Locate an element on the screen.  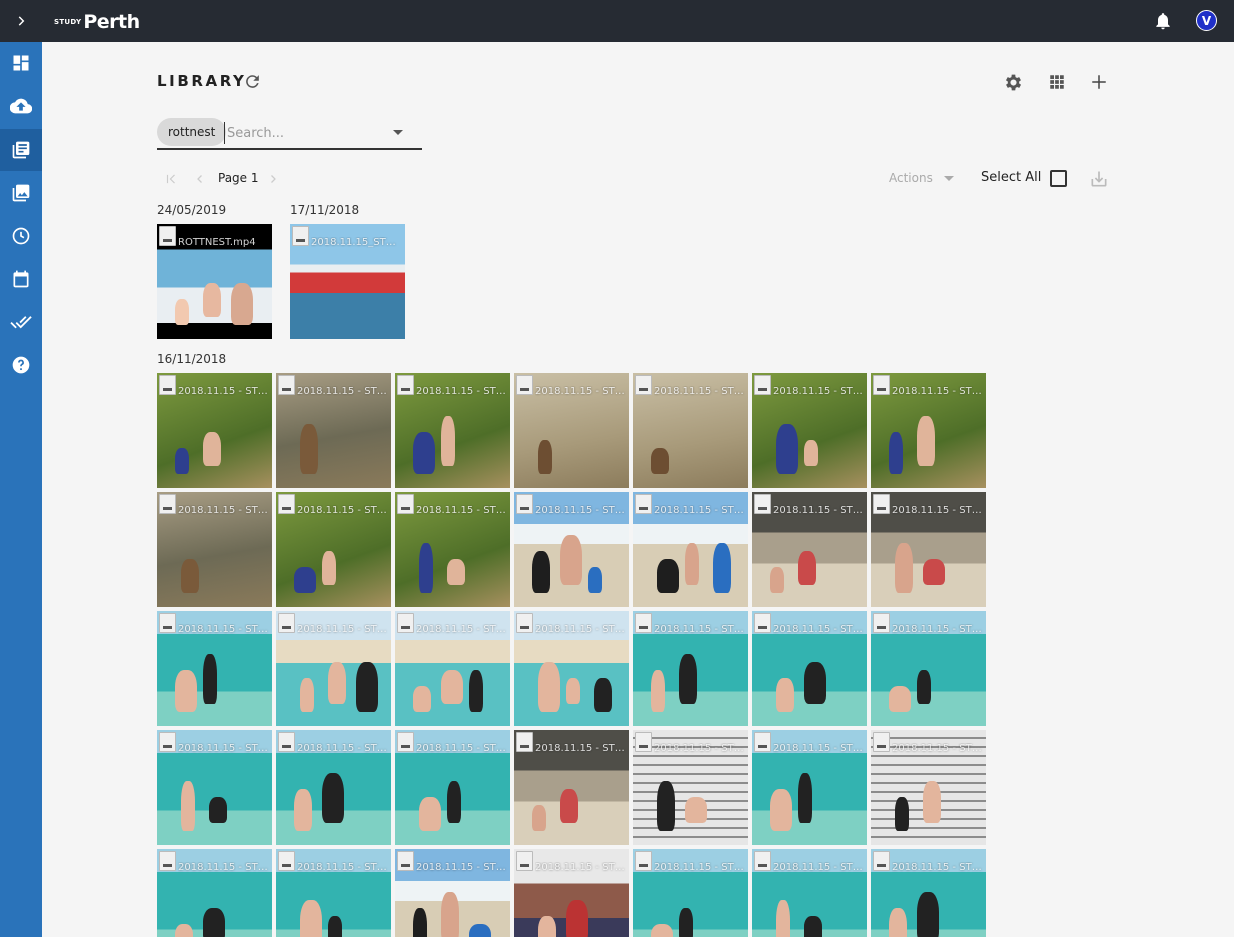
select-all-label: Select All is located at coordinates (1011, 177).